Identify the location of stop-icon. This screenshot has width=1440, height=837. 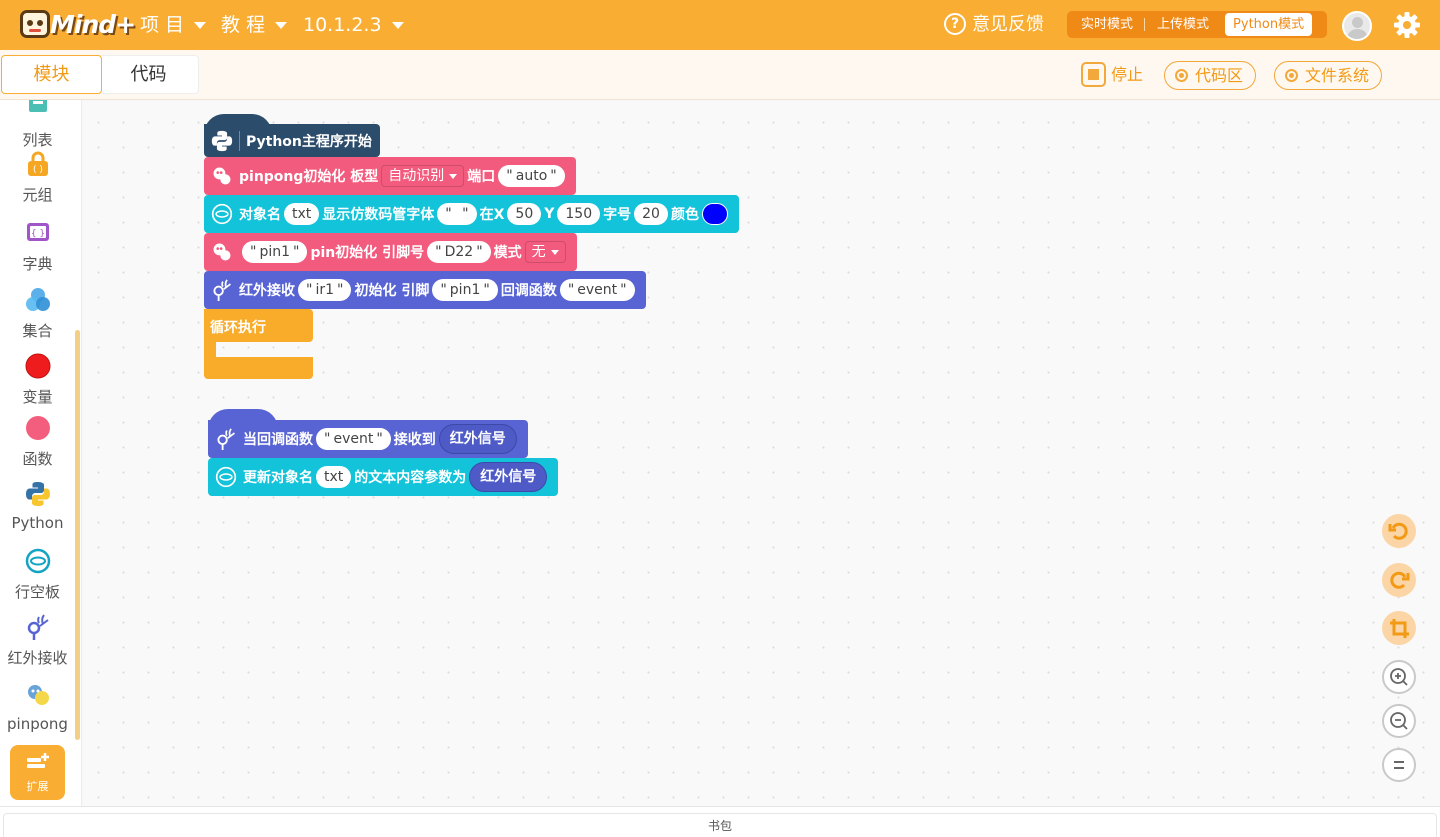
(1093, 74).